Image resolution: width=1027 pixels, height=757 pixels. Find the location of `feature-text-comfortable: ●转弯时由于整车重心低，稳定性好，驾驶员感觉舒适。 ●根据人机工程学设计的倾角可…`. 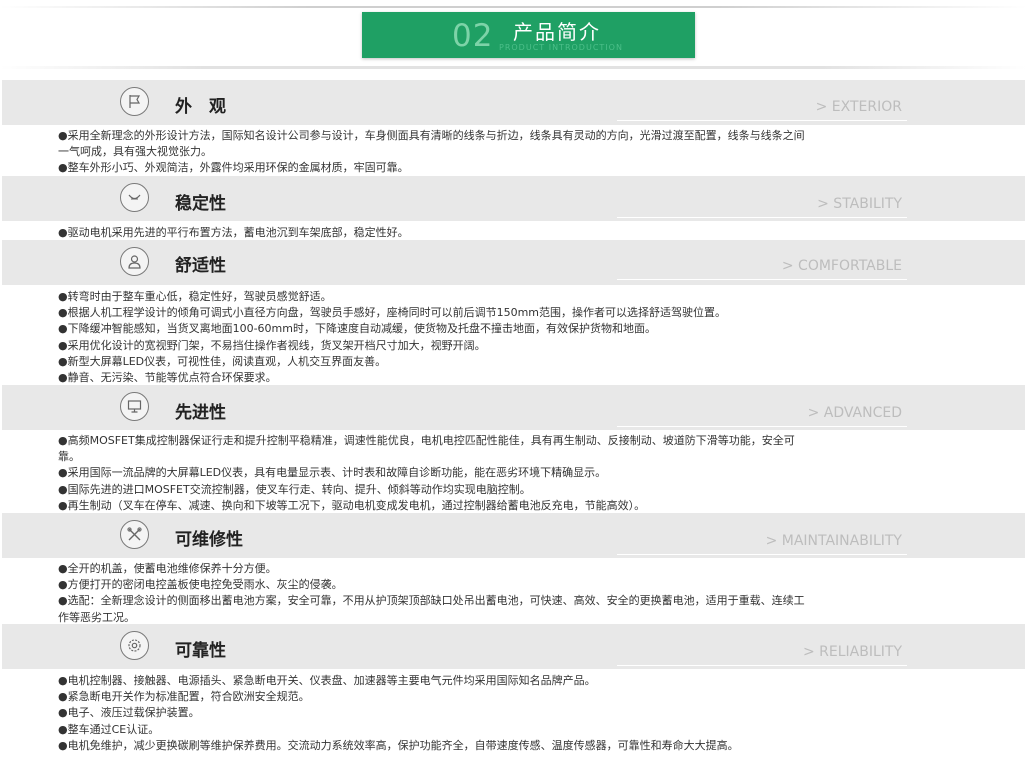

feature-text-comfortable: ●转弯时由于整车重心低，稳定性好，驾驶员感觉舒适。 ●根据人机工程学设计的倾角可… is located at coordinates (392, 337).